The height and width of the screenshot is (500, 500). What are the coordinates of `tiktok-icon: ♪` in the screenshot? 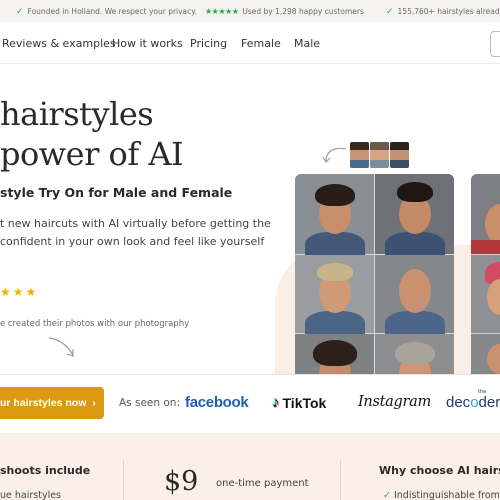 It's located at (276, 402).